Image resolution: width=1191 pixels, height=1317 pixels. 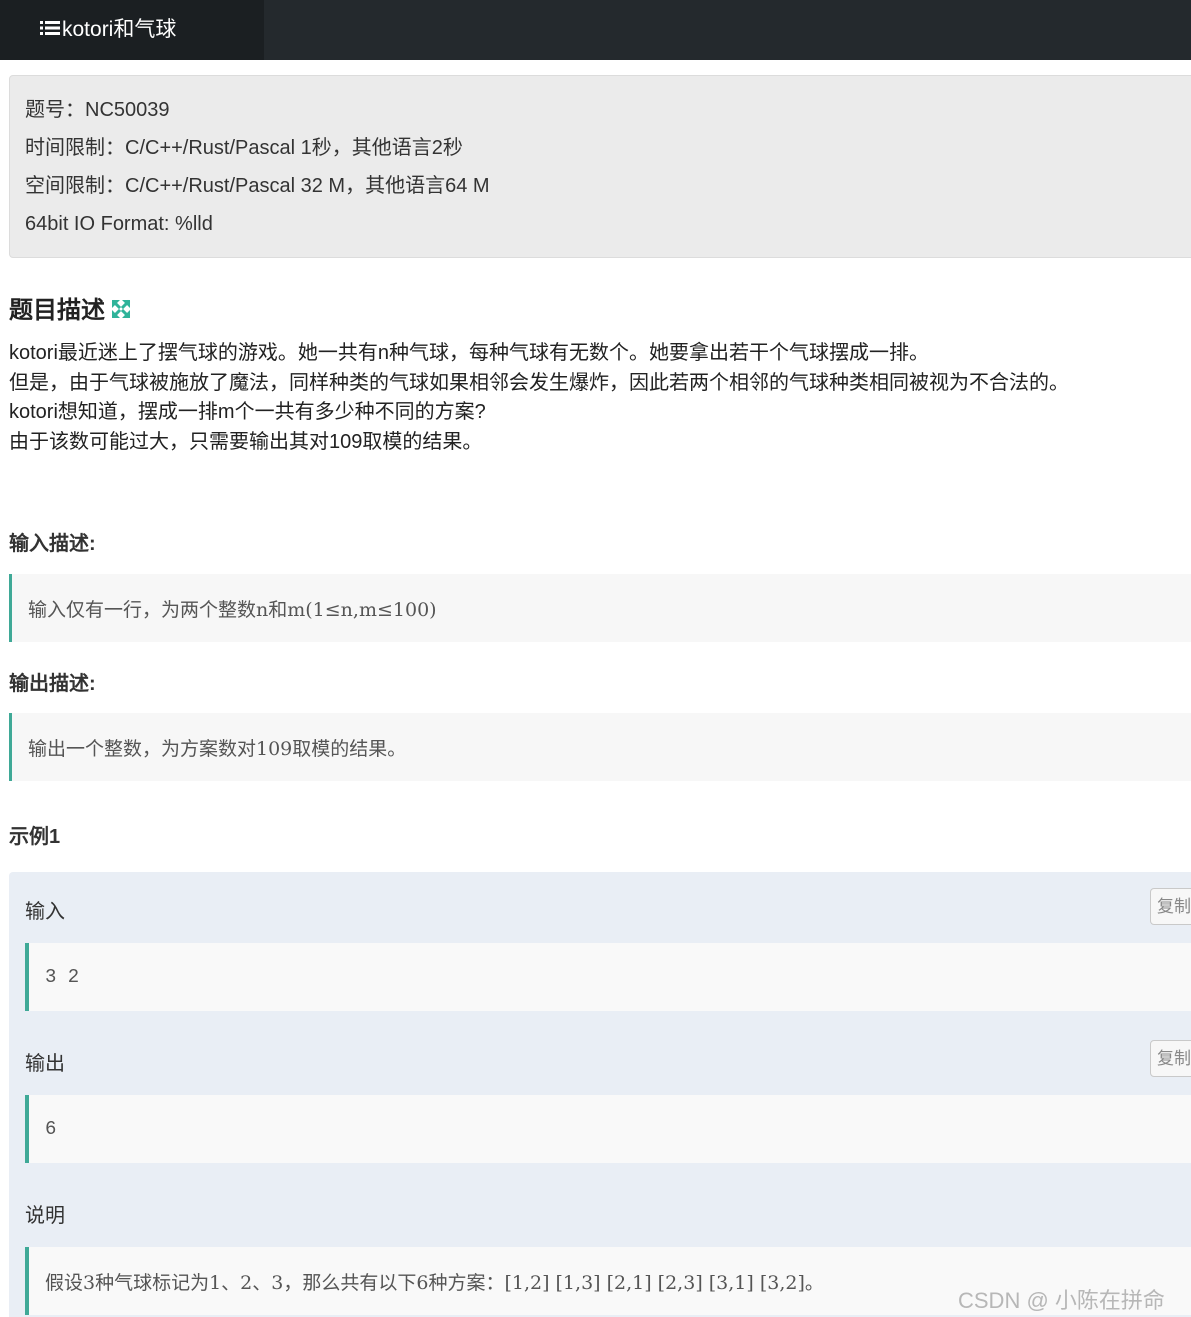 What do you see at coordinates (608, 1129) in the screenshot?
I see `example-output-code: 6` at bounding box center [608, 1129].